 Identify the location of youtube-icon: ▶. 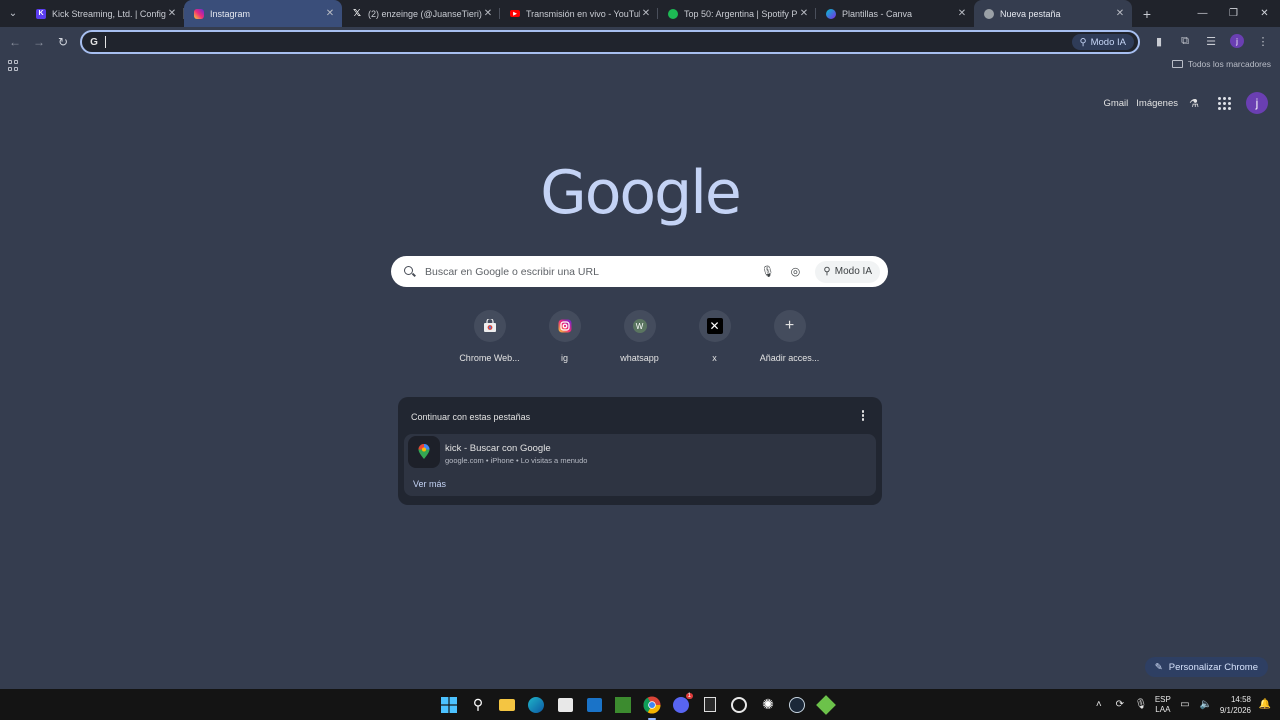
(515, 13).